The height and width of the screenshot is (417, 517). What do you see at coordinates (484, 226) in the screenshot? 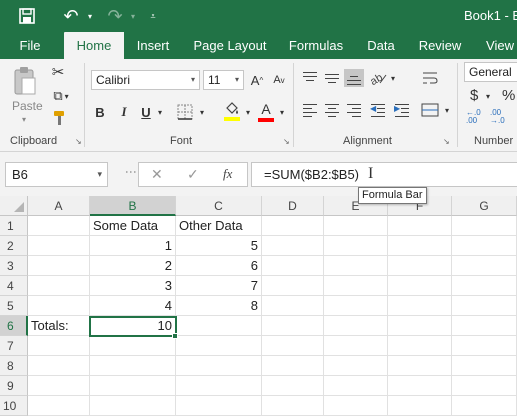
I see `cell-g1` at bounding box center [484, 226].